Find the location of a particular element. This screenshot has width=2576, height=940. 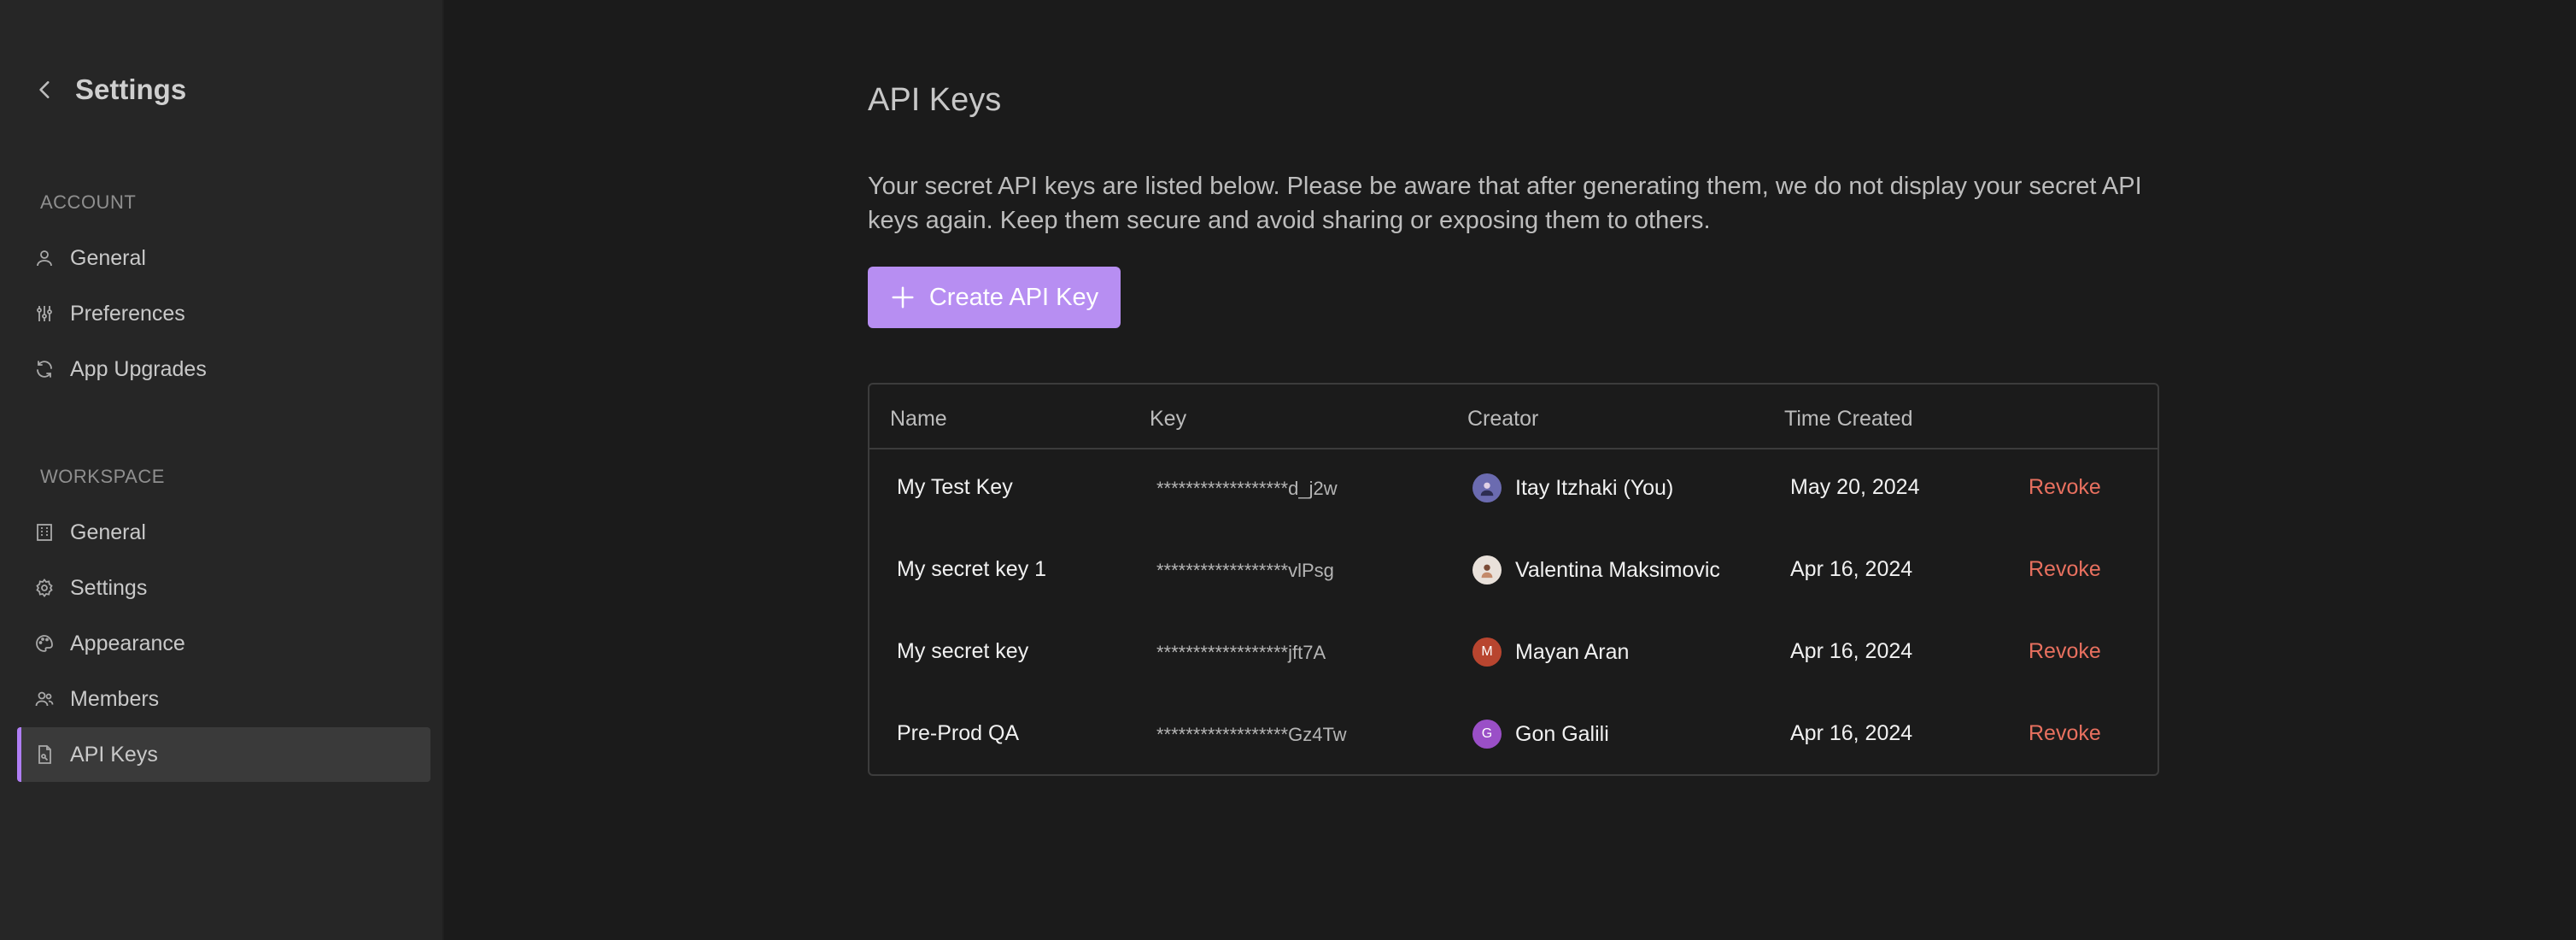

users-icon is located at coordinates (44, 699).